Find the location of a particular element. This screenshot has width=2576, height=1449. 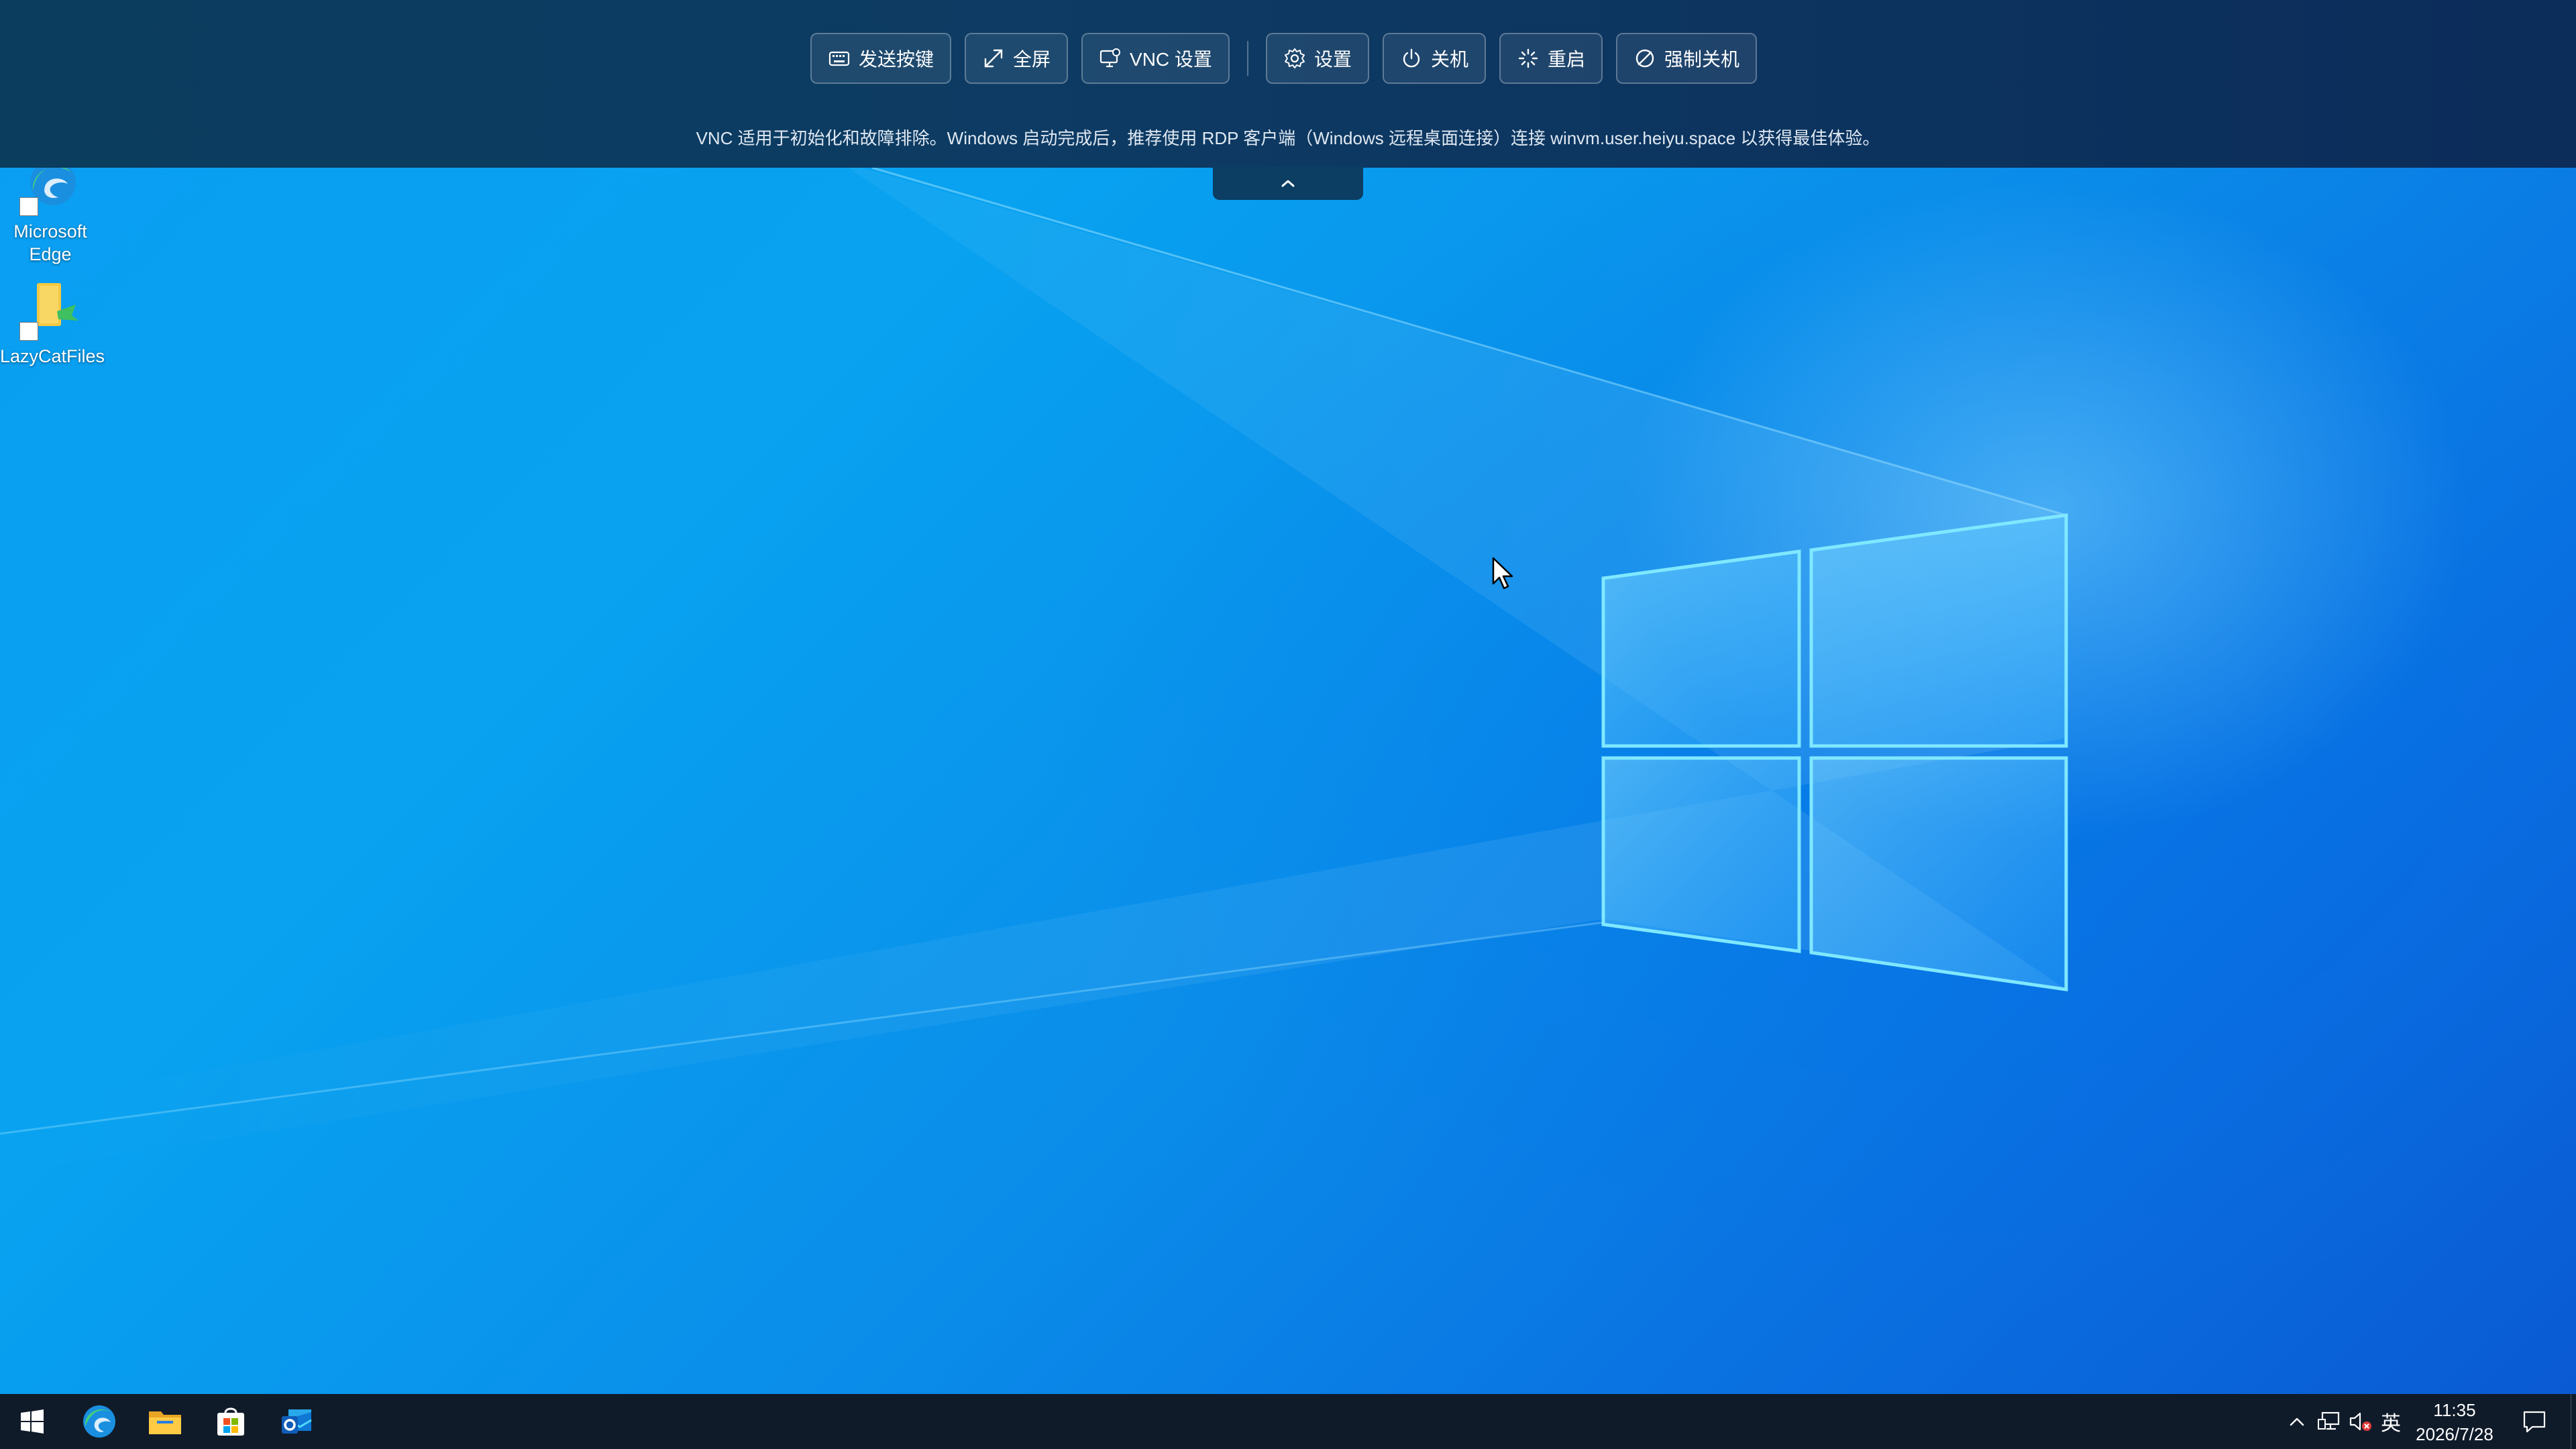

monitor-settings-icon is located at coordinates (1110, 58).